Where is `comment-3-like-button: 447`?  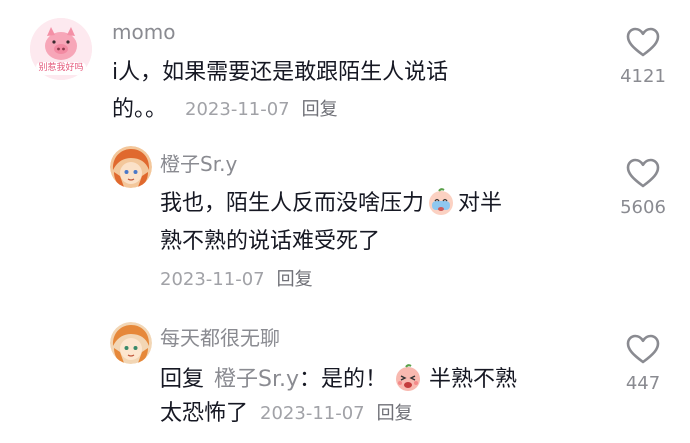 comment-3-like-button: 447 is located at coordinates (643, 364).